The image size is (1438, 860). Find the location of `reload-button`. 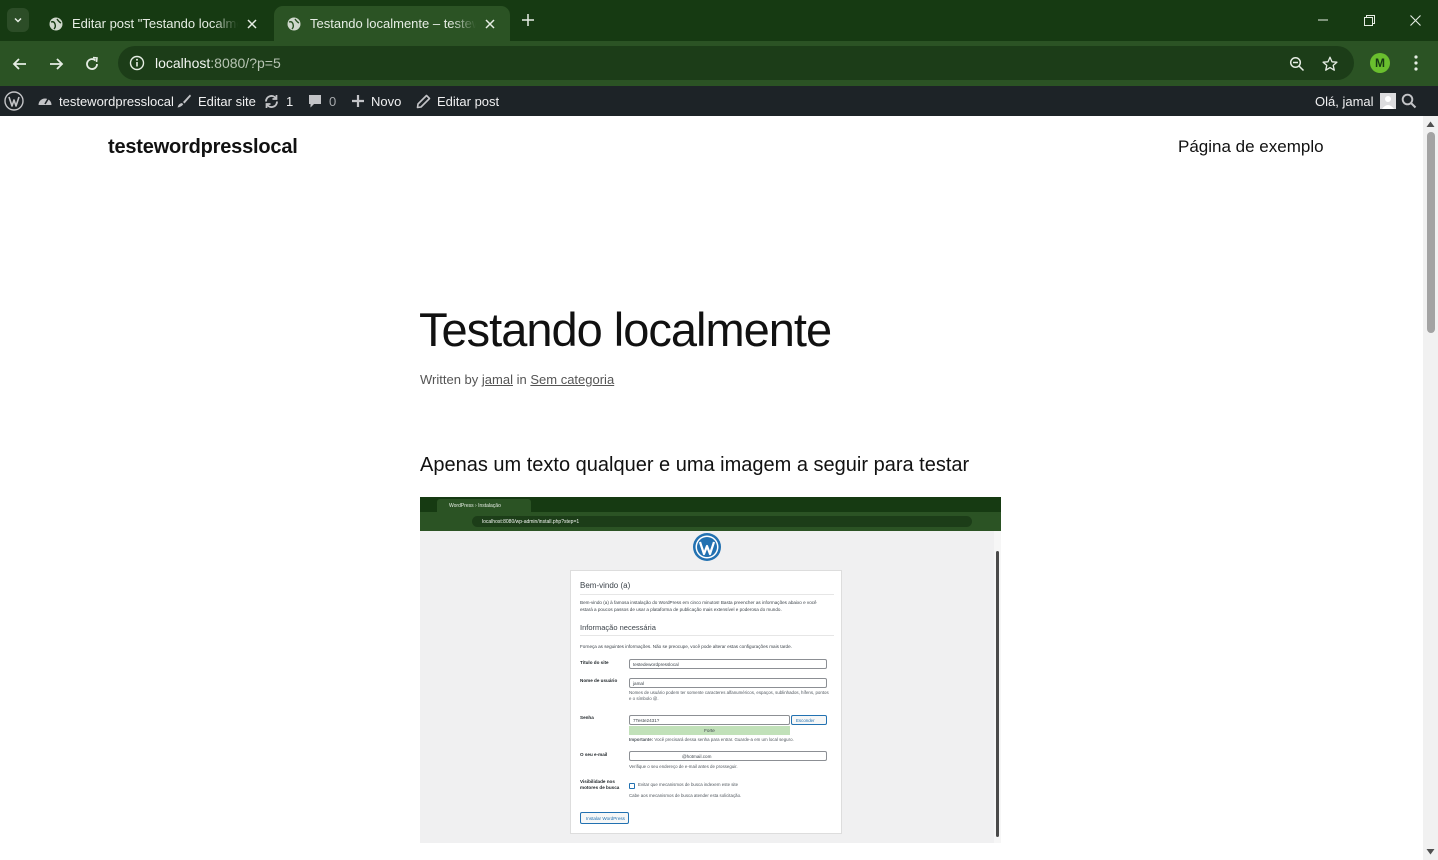

reload-button is located at coordinates (92, 64).